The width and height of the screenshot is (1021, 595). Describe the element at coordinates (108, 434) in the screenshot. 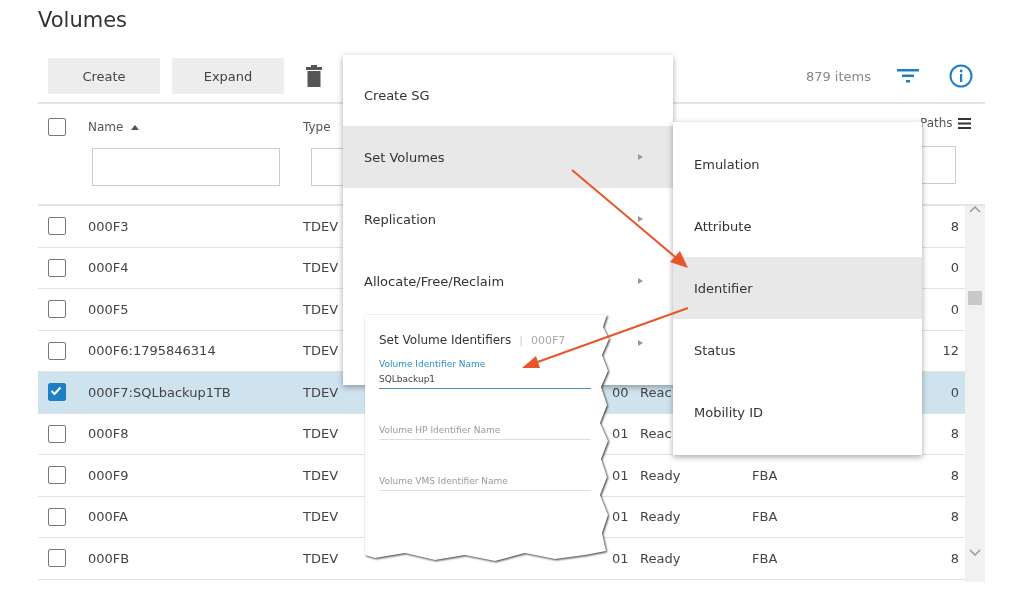

I see `table-cell: 000F8` at that location.